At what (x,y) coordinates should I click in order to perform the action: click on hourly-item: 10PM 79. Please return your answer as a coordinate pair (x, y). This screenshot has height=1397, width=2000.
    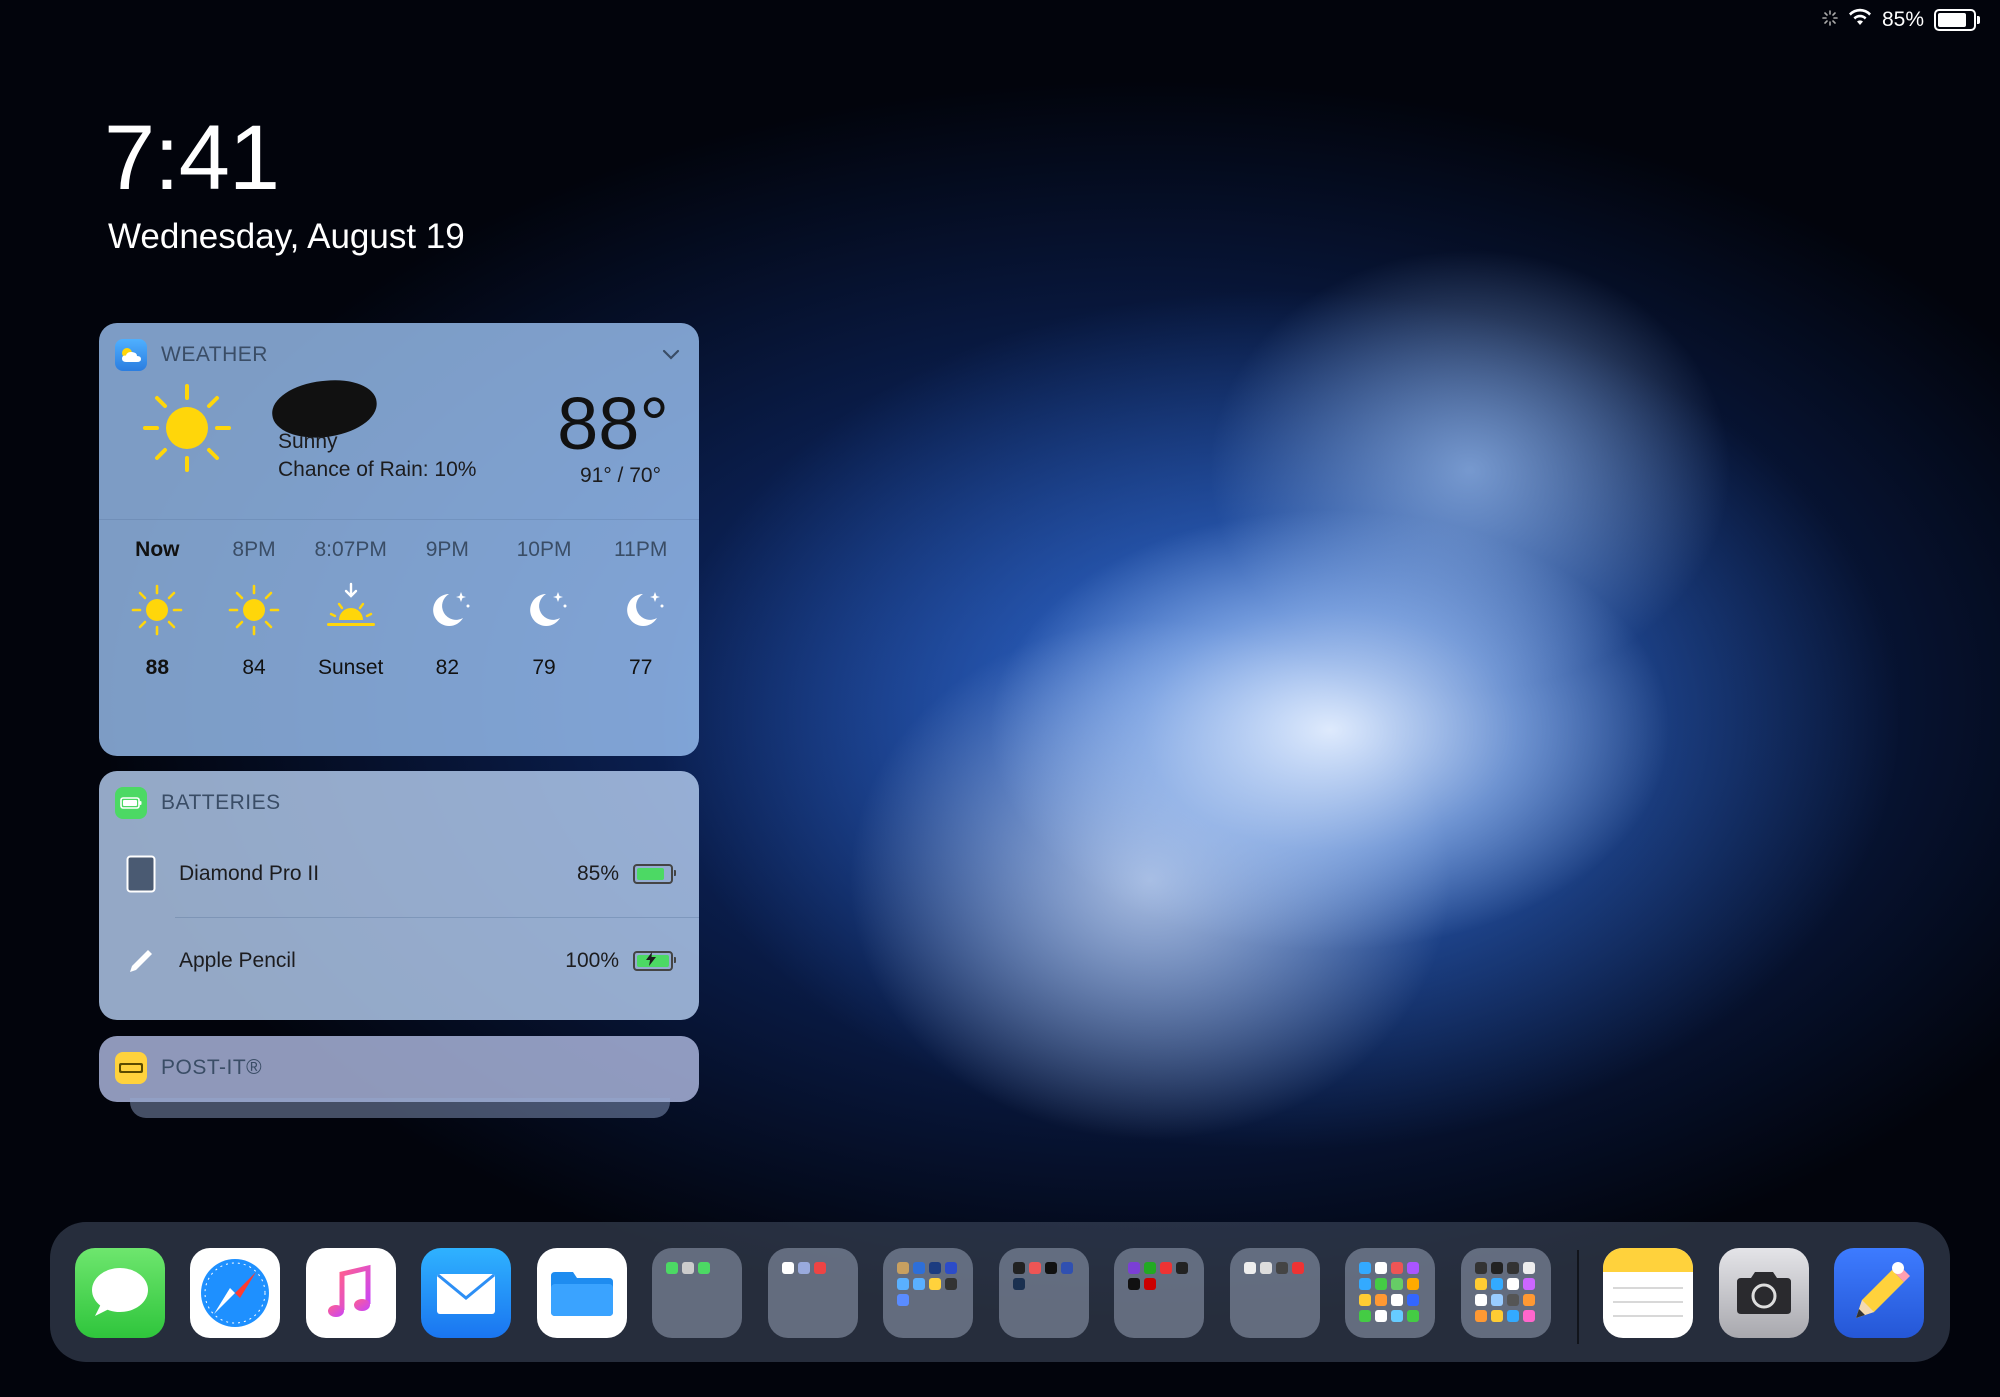
    Looking at the image, I should click on (544, 609).